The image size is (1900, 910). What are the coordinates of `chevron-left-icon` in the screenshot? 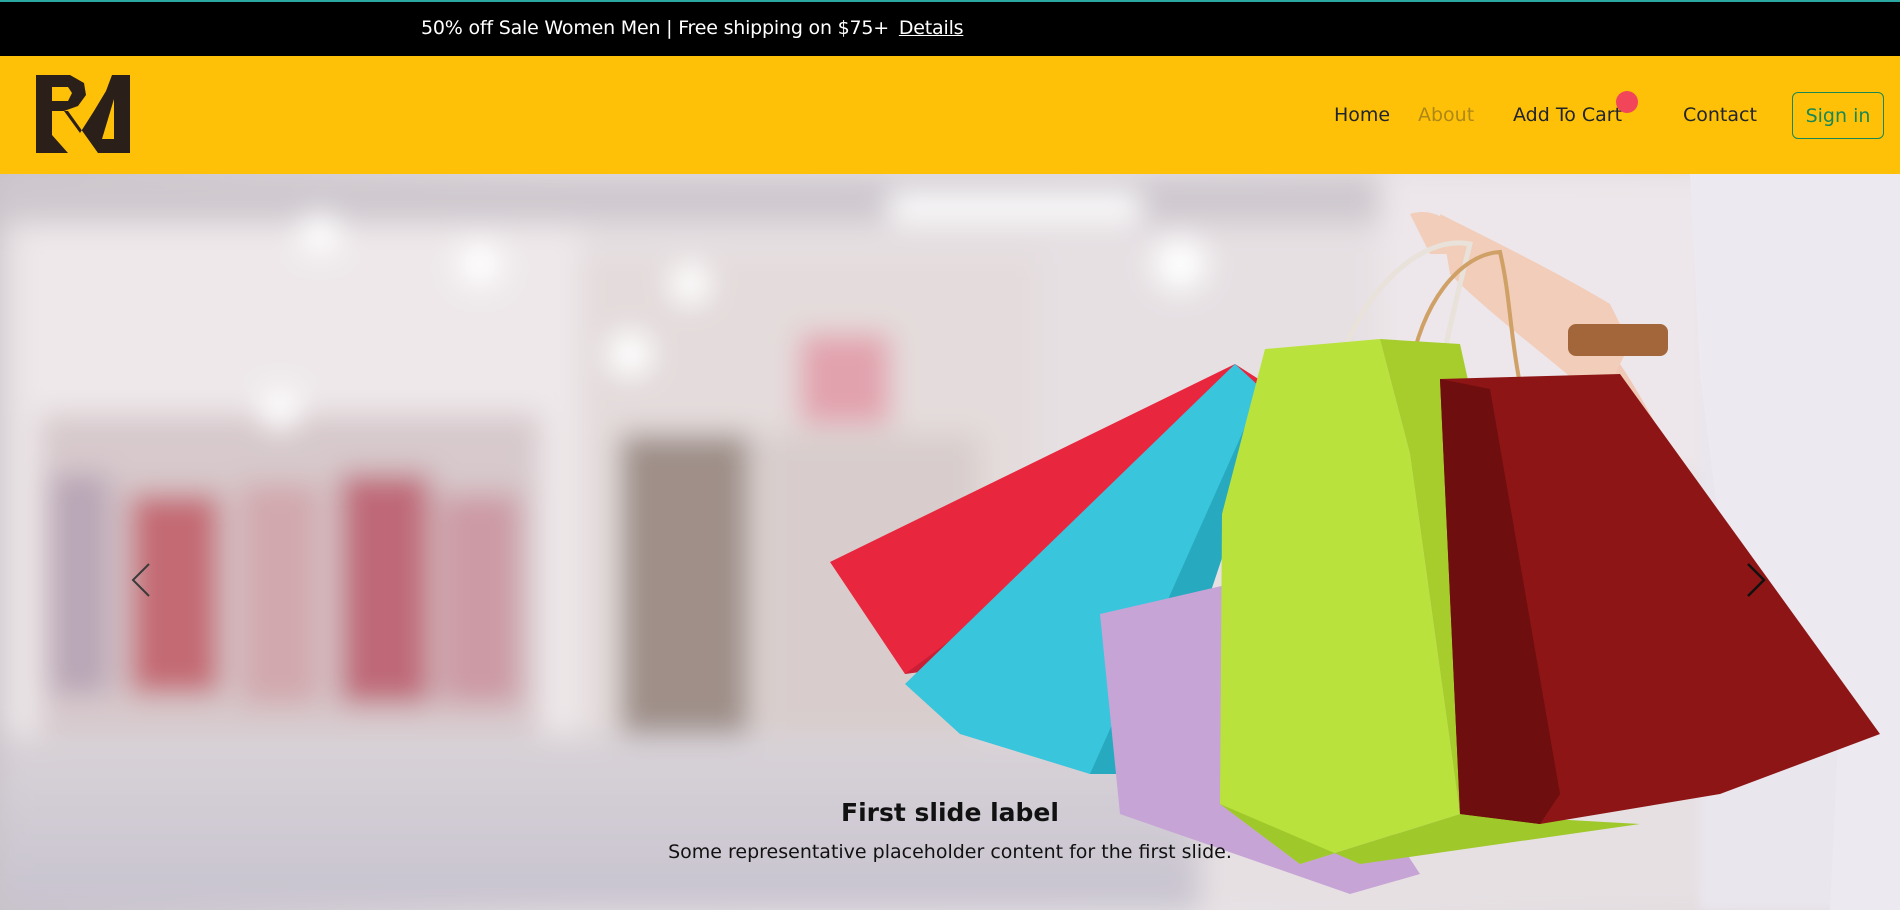 It's located at (141, 580).